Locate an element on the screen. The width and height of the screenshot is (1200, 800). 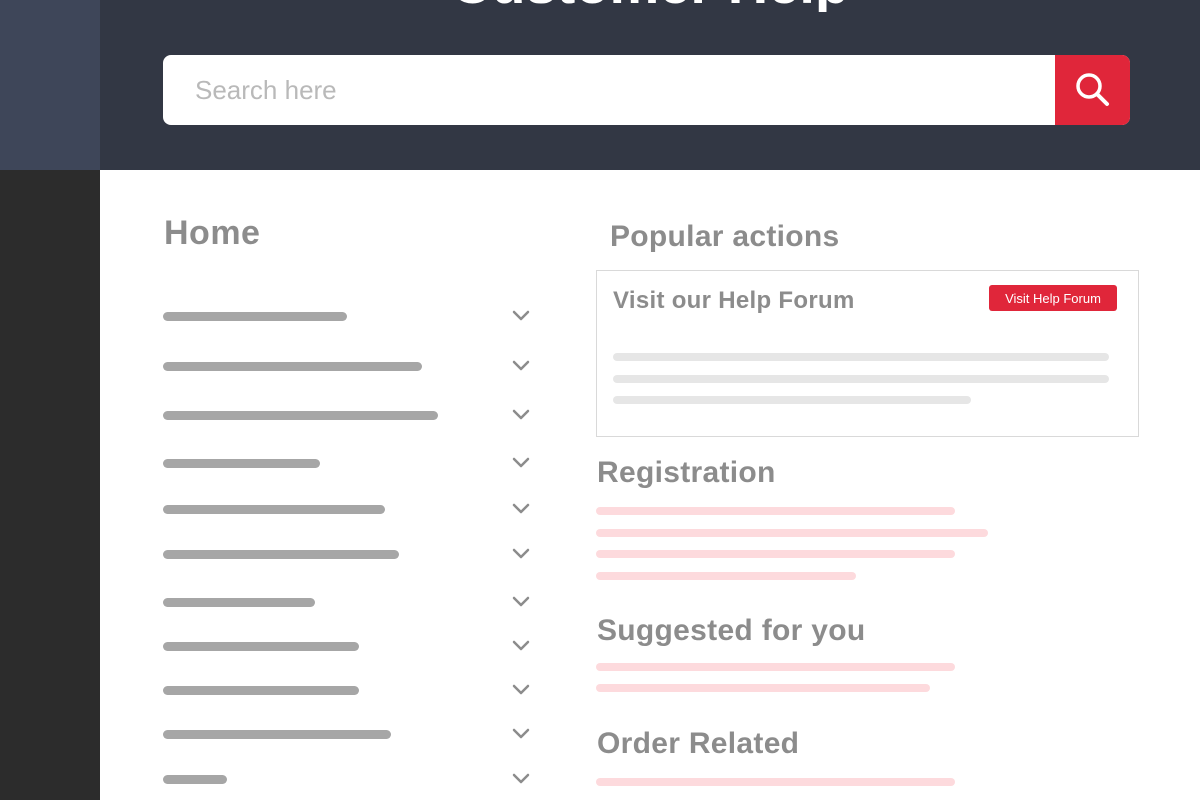
popular-actions-title: Popular actions is located at coordinates (725, 236).